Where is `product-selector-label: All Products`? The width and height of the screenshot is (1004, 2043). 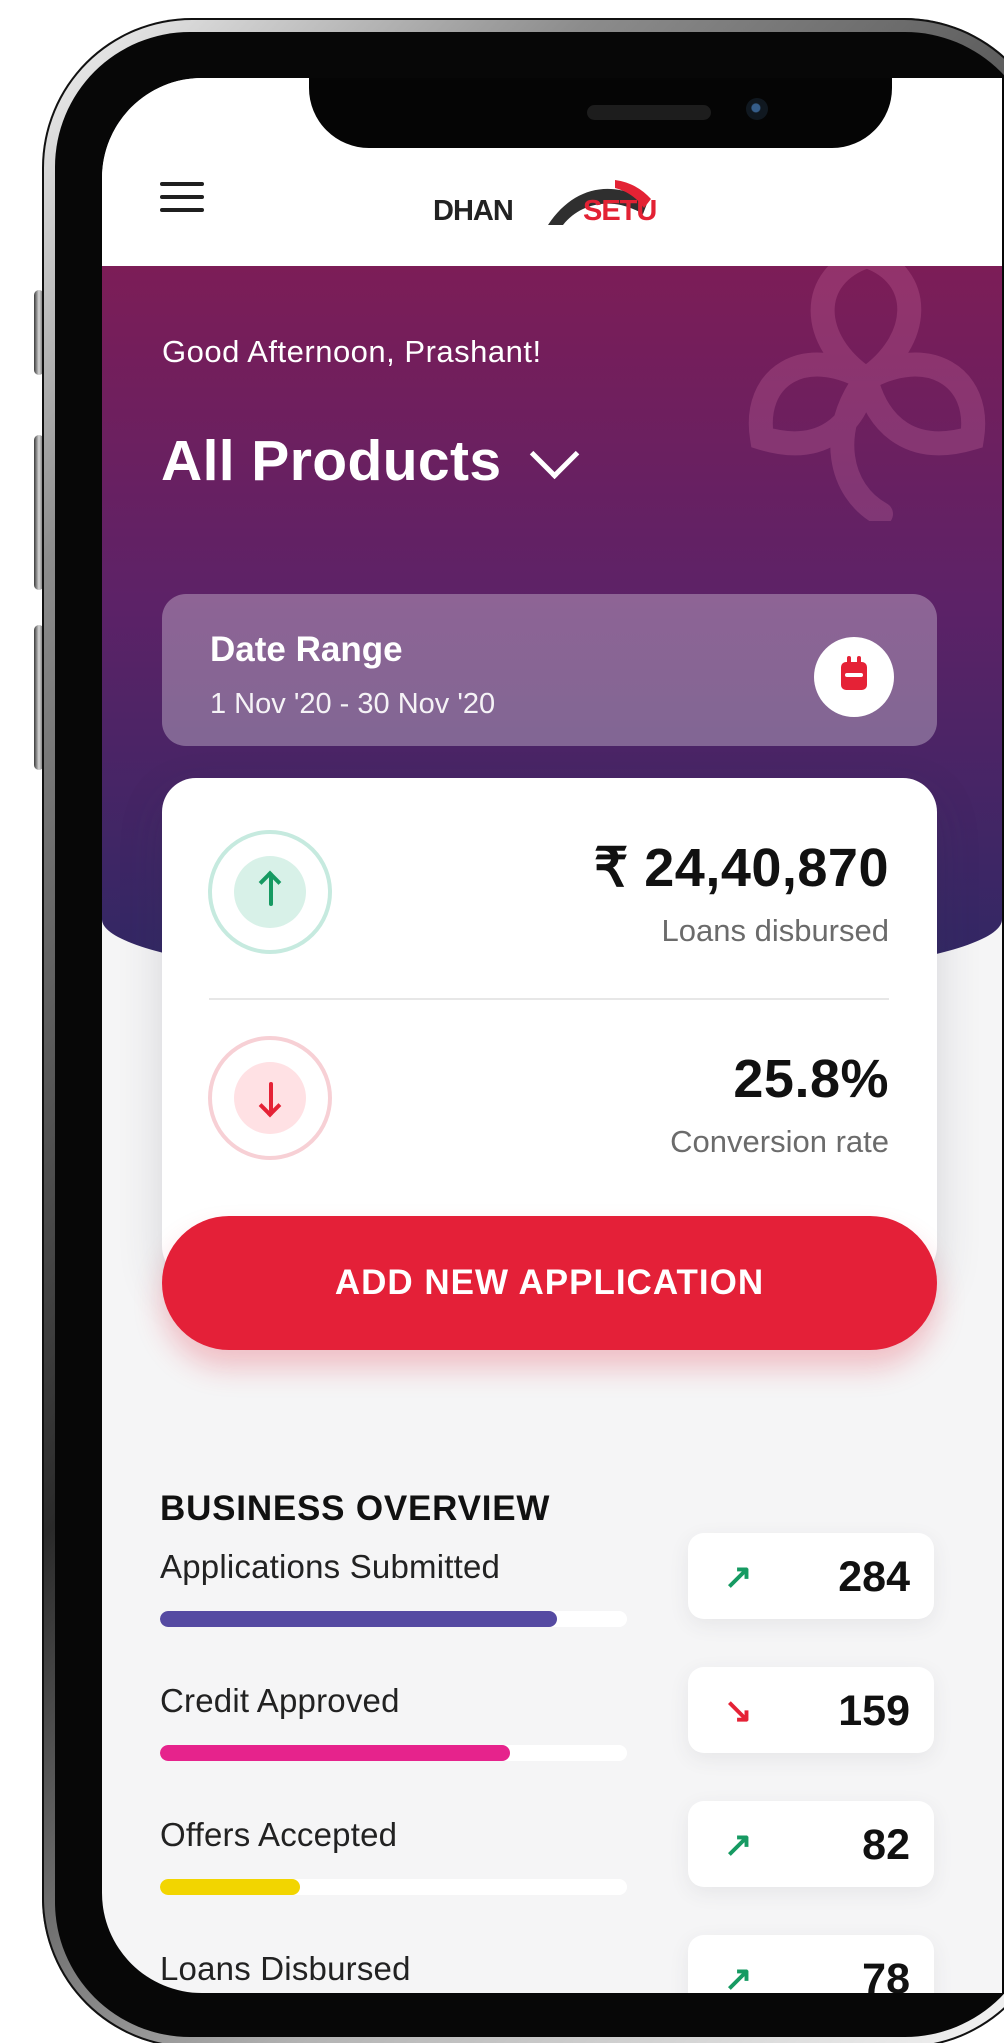 product-selector-label: All Products is located at coordinates (331, 461).